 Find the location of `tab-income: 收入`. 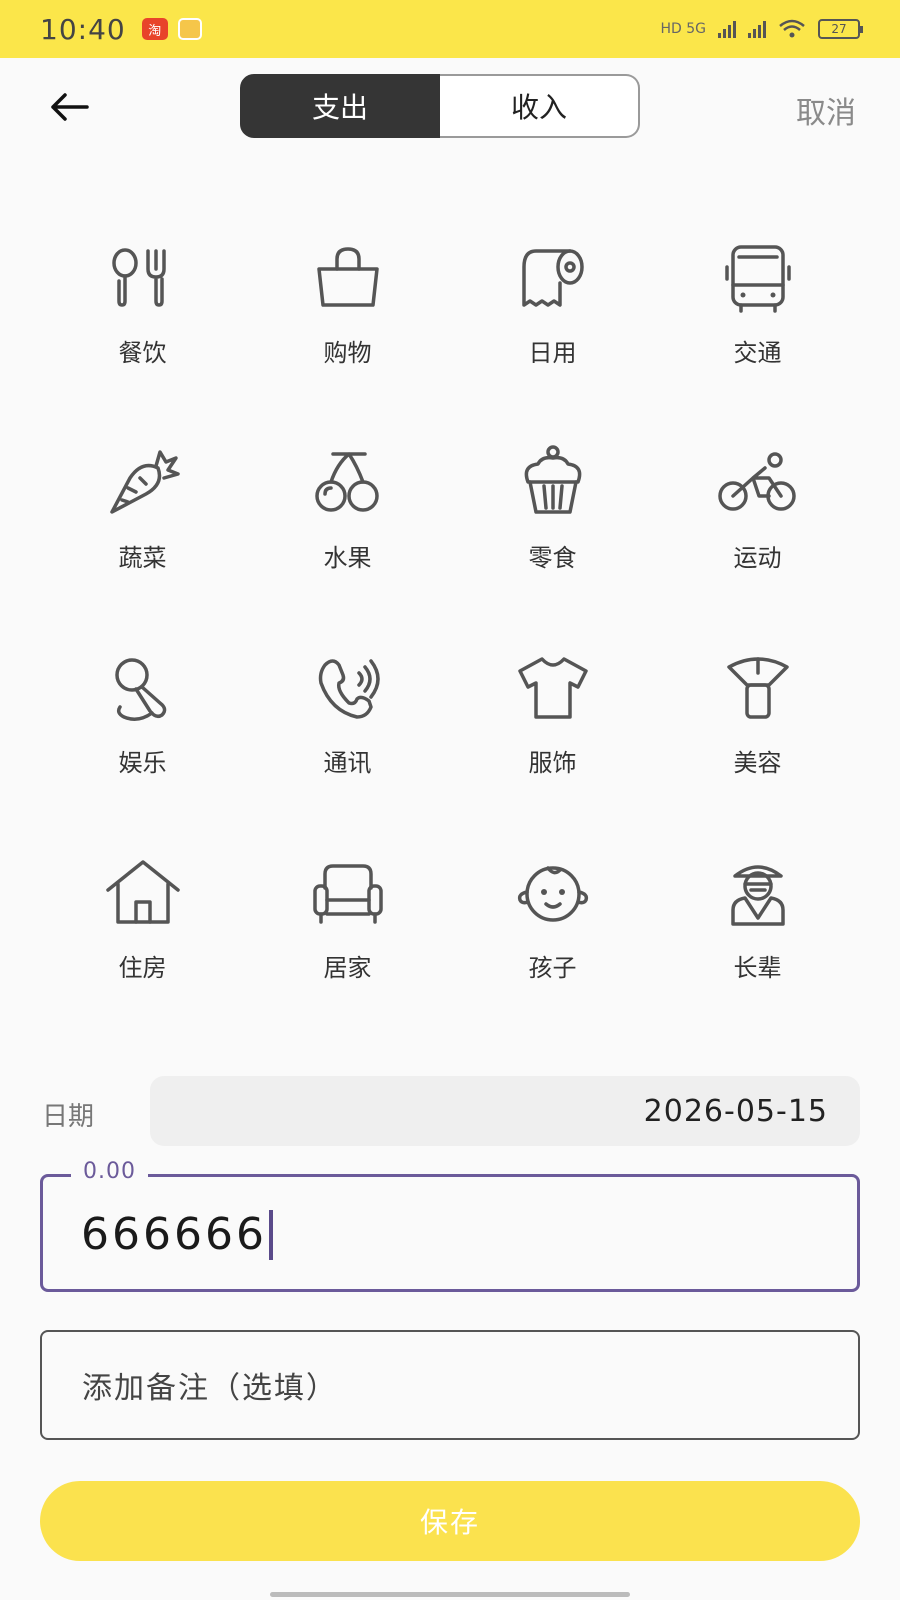

tab-income: 收入 is located at coordinates (540, 106).